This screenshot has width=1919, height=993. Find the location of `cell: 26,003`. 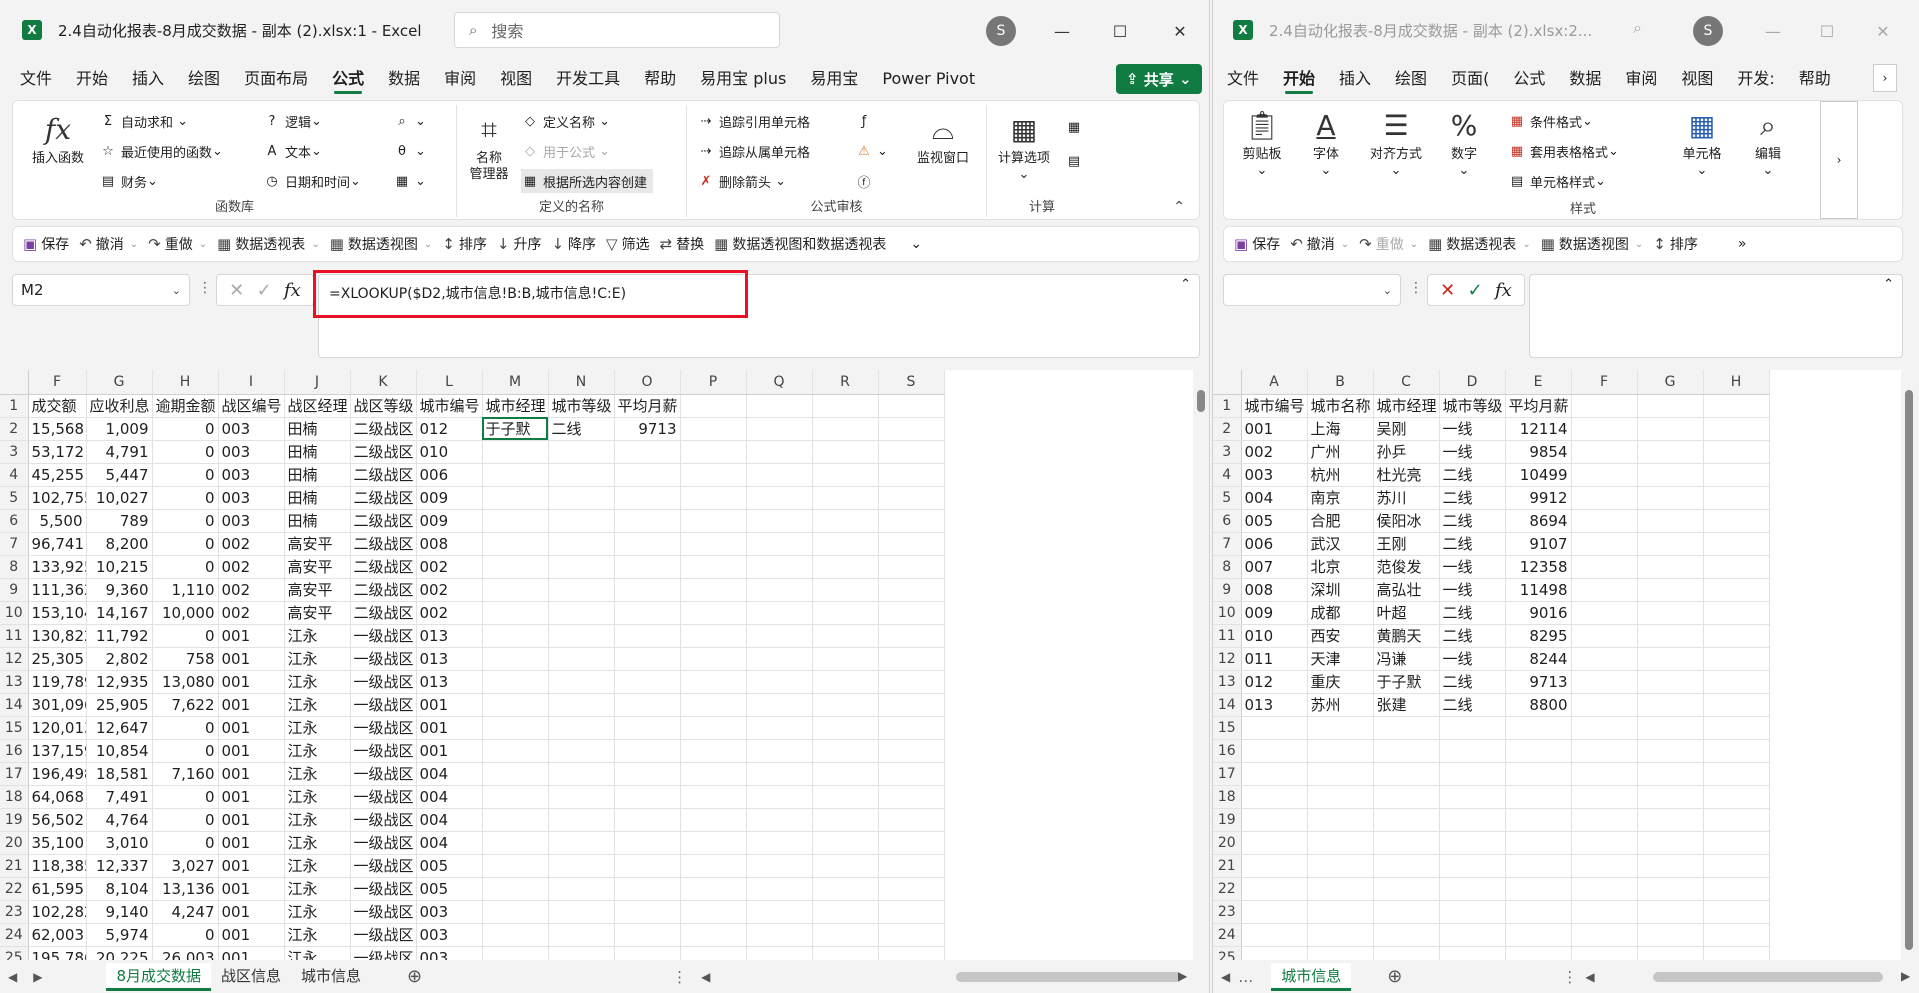

cell: 26,003 is located at coordinates (185, 953).